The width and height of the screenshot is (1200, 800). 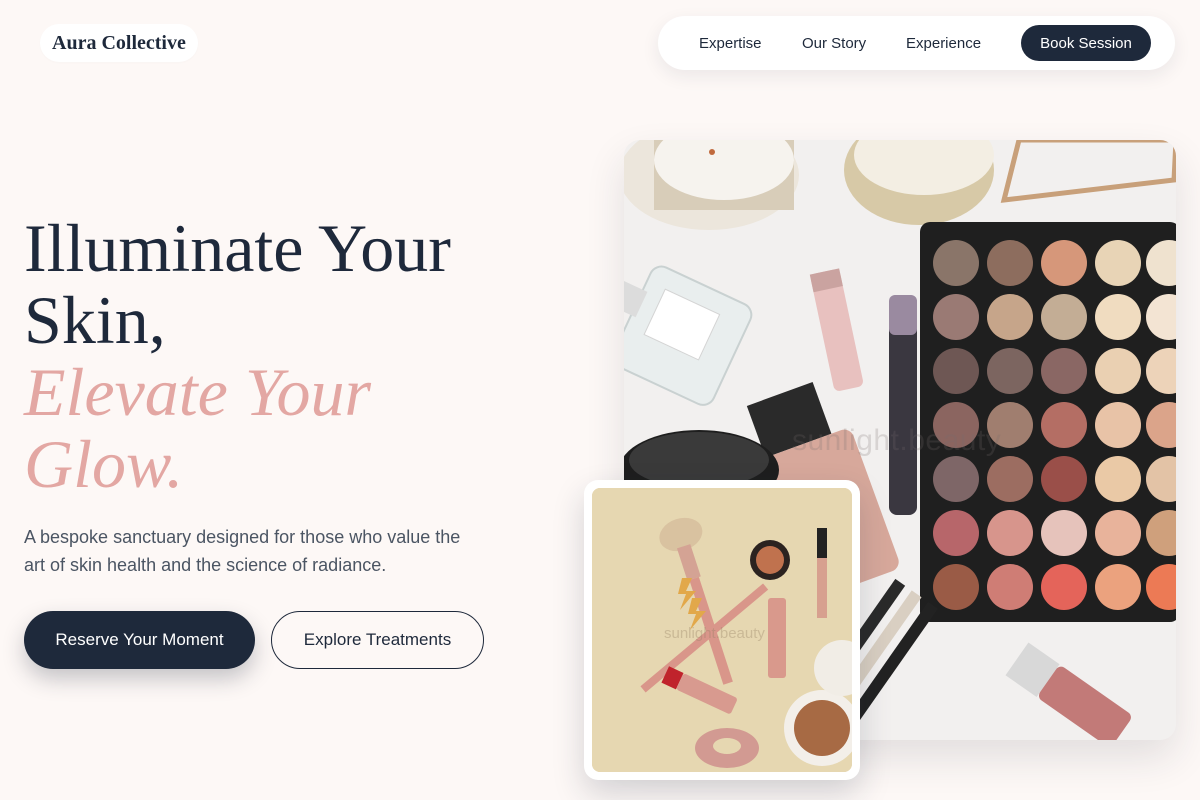 I want to click on brand-logo: Aura Collective, so click(x=119, y=43).